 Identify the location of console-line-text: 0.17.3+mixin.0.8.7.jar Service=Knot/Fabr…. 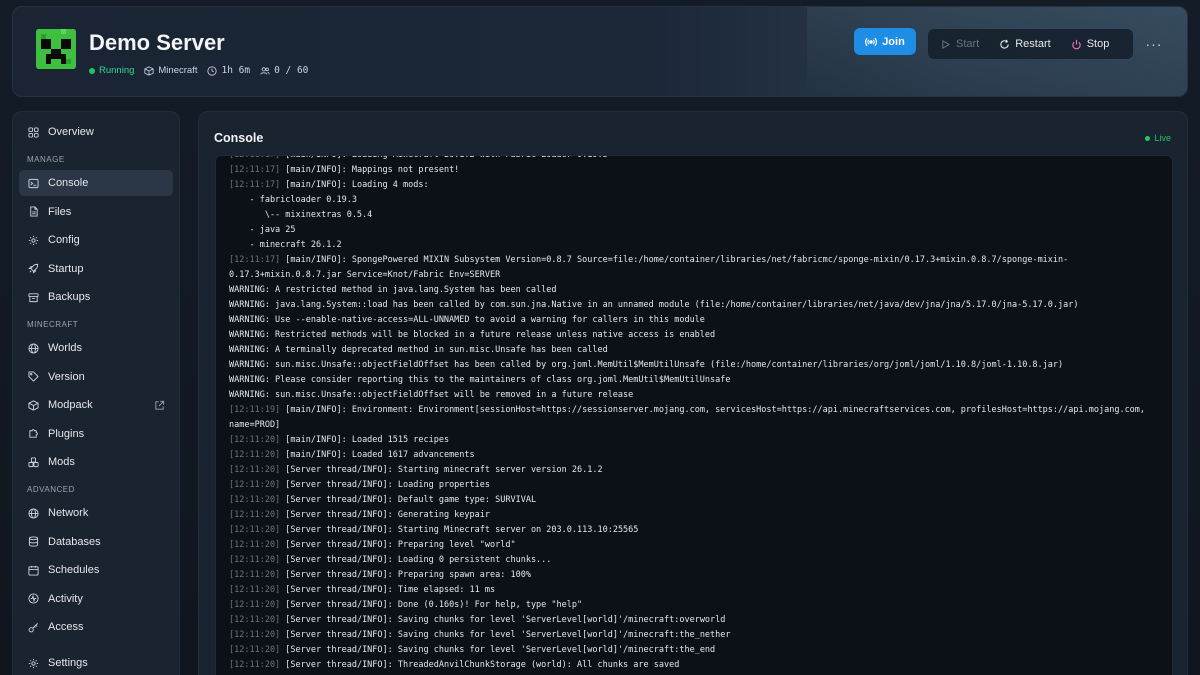
(365, 275).